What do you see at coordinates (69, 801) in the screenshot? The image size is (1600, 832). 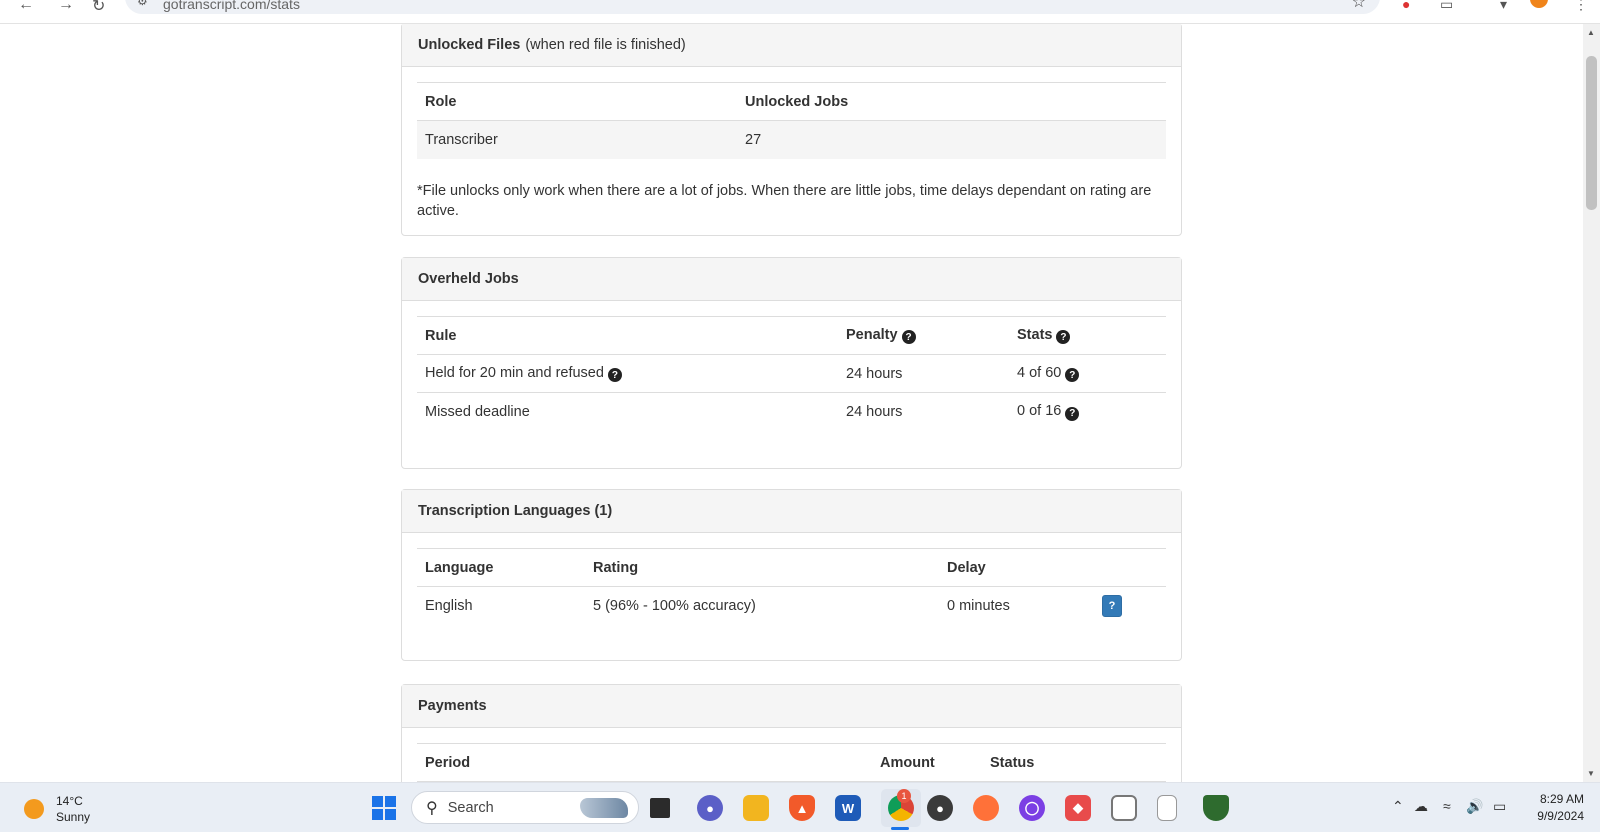 I see `weather-temp: 14°C` at bounding box center [69, 801].